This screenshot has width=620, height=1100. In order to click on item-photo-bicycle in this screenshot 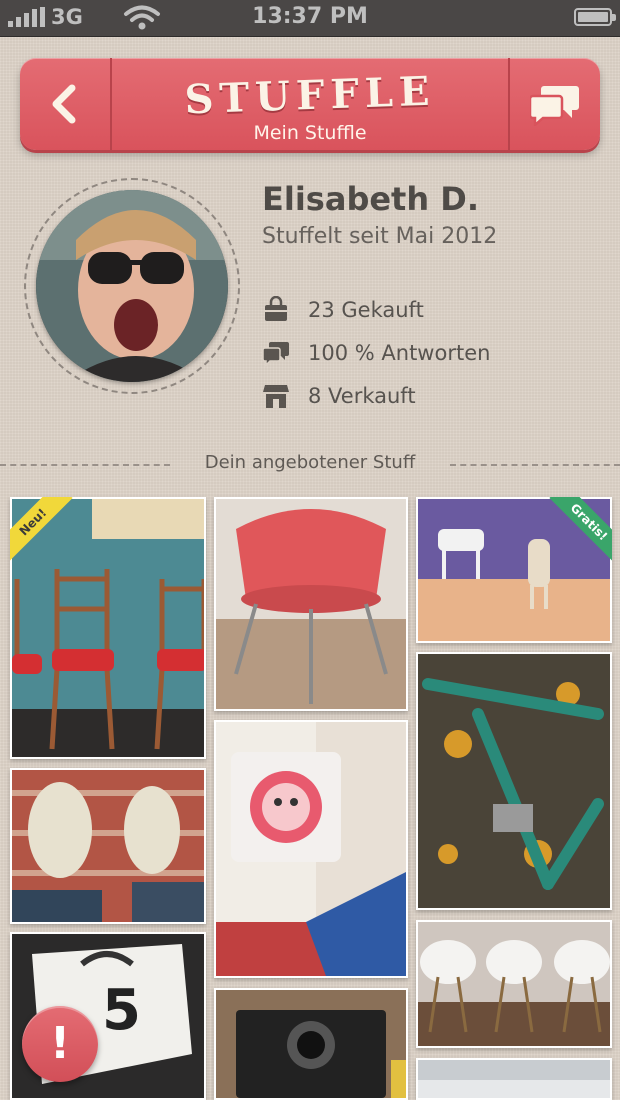, I will do `click(514, 781)`.